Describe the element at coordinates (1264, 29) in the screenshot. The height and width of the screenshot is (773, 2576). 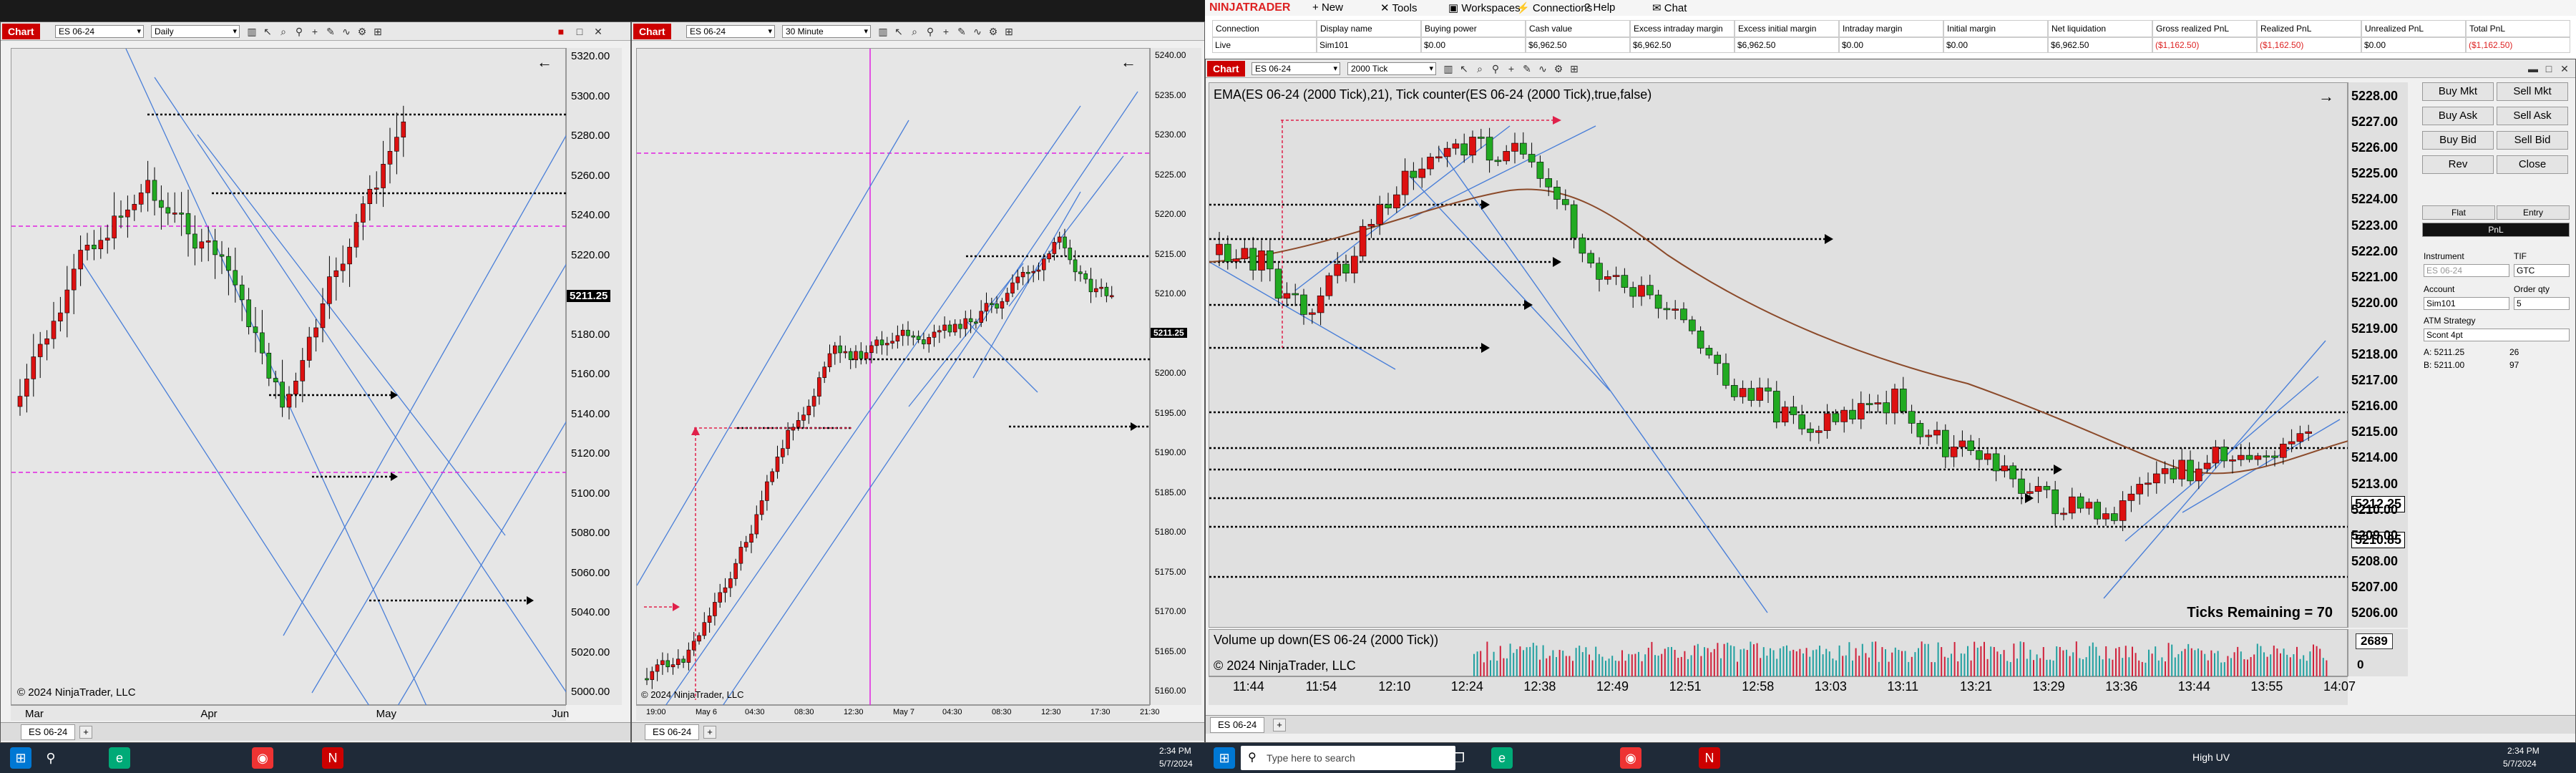
I see `column-header: Connection` at that location.